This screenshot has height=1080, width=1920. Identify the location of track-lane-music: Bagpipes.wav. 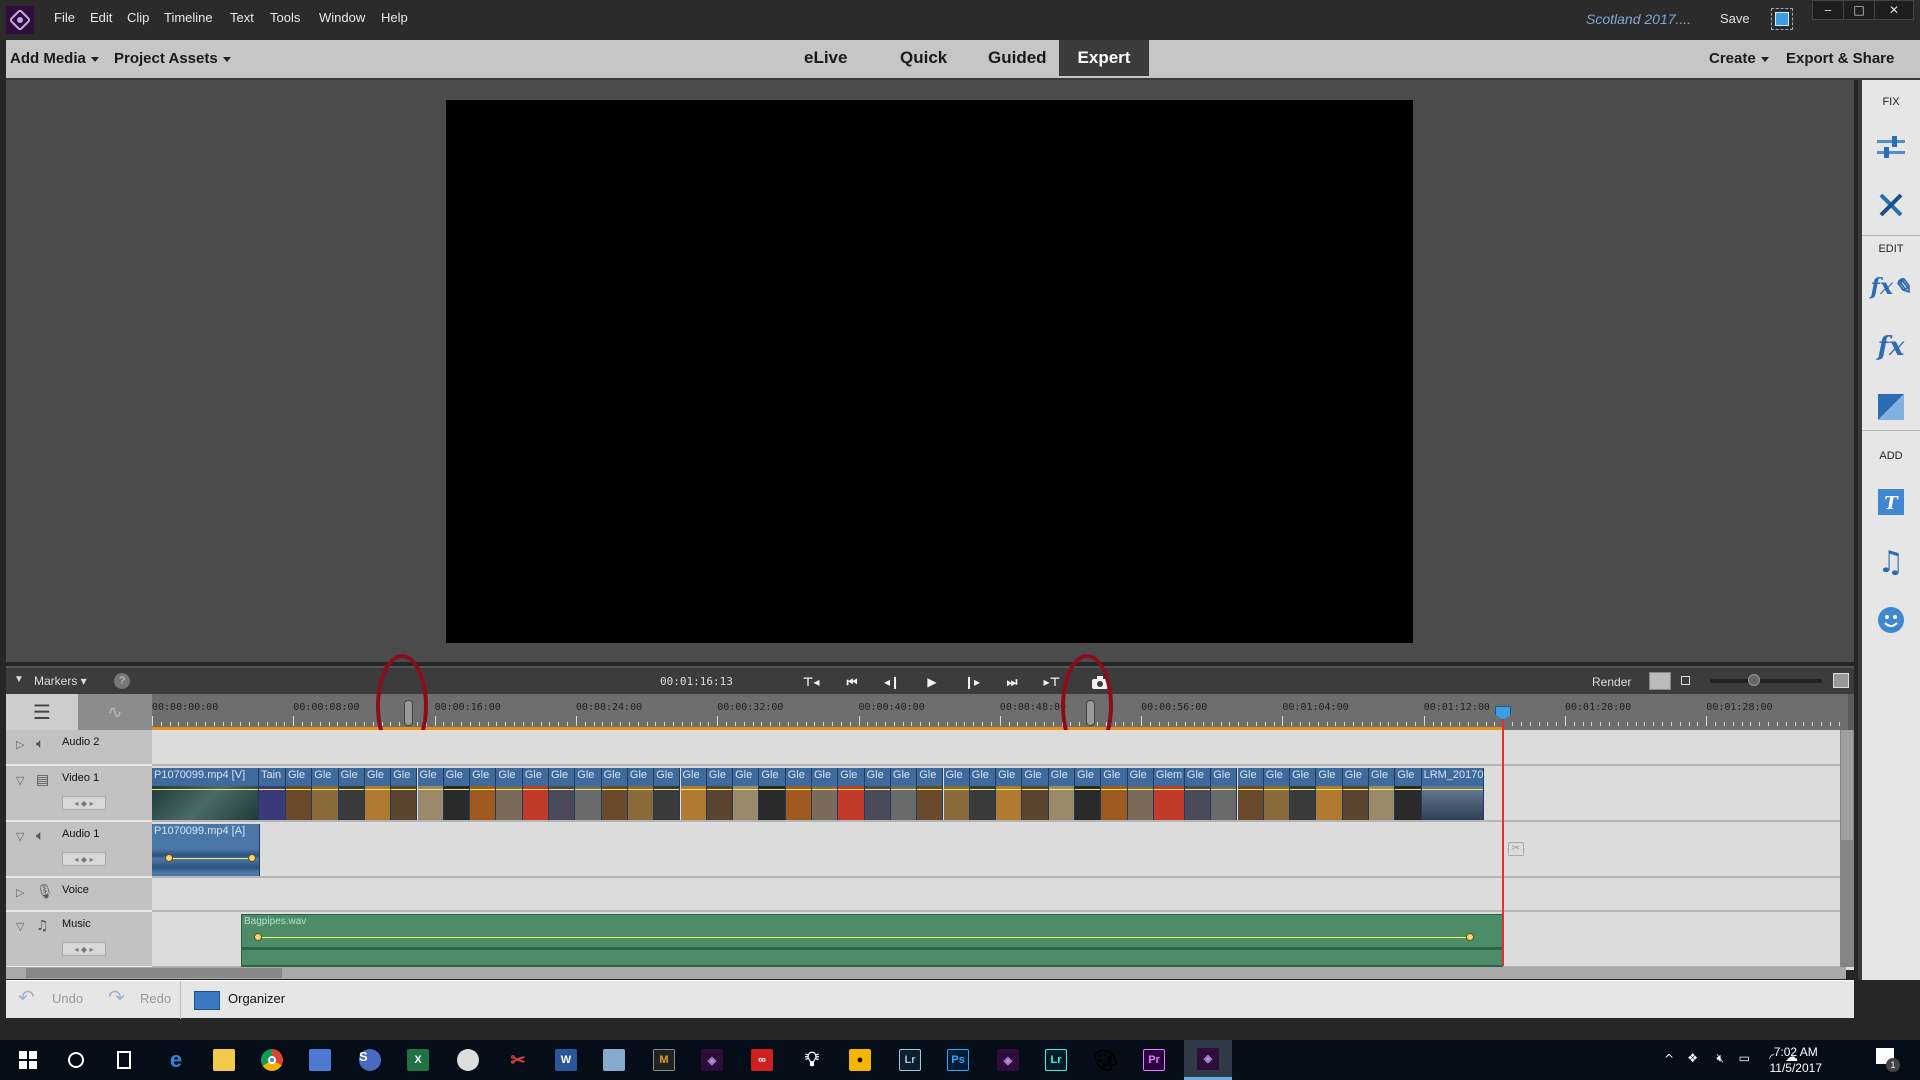
(997, 940).